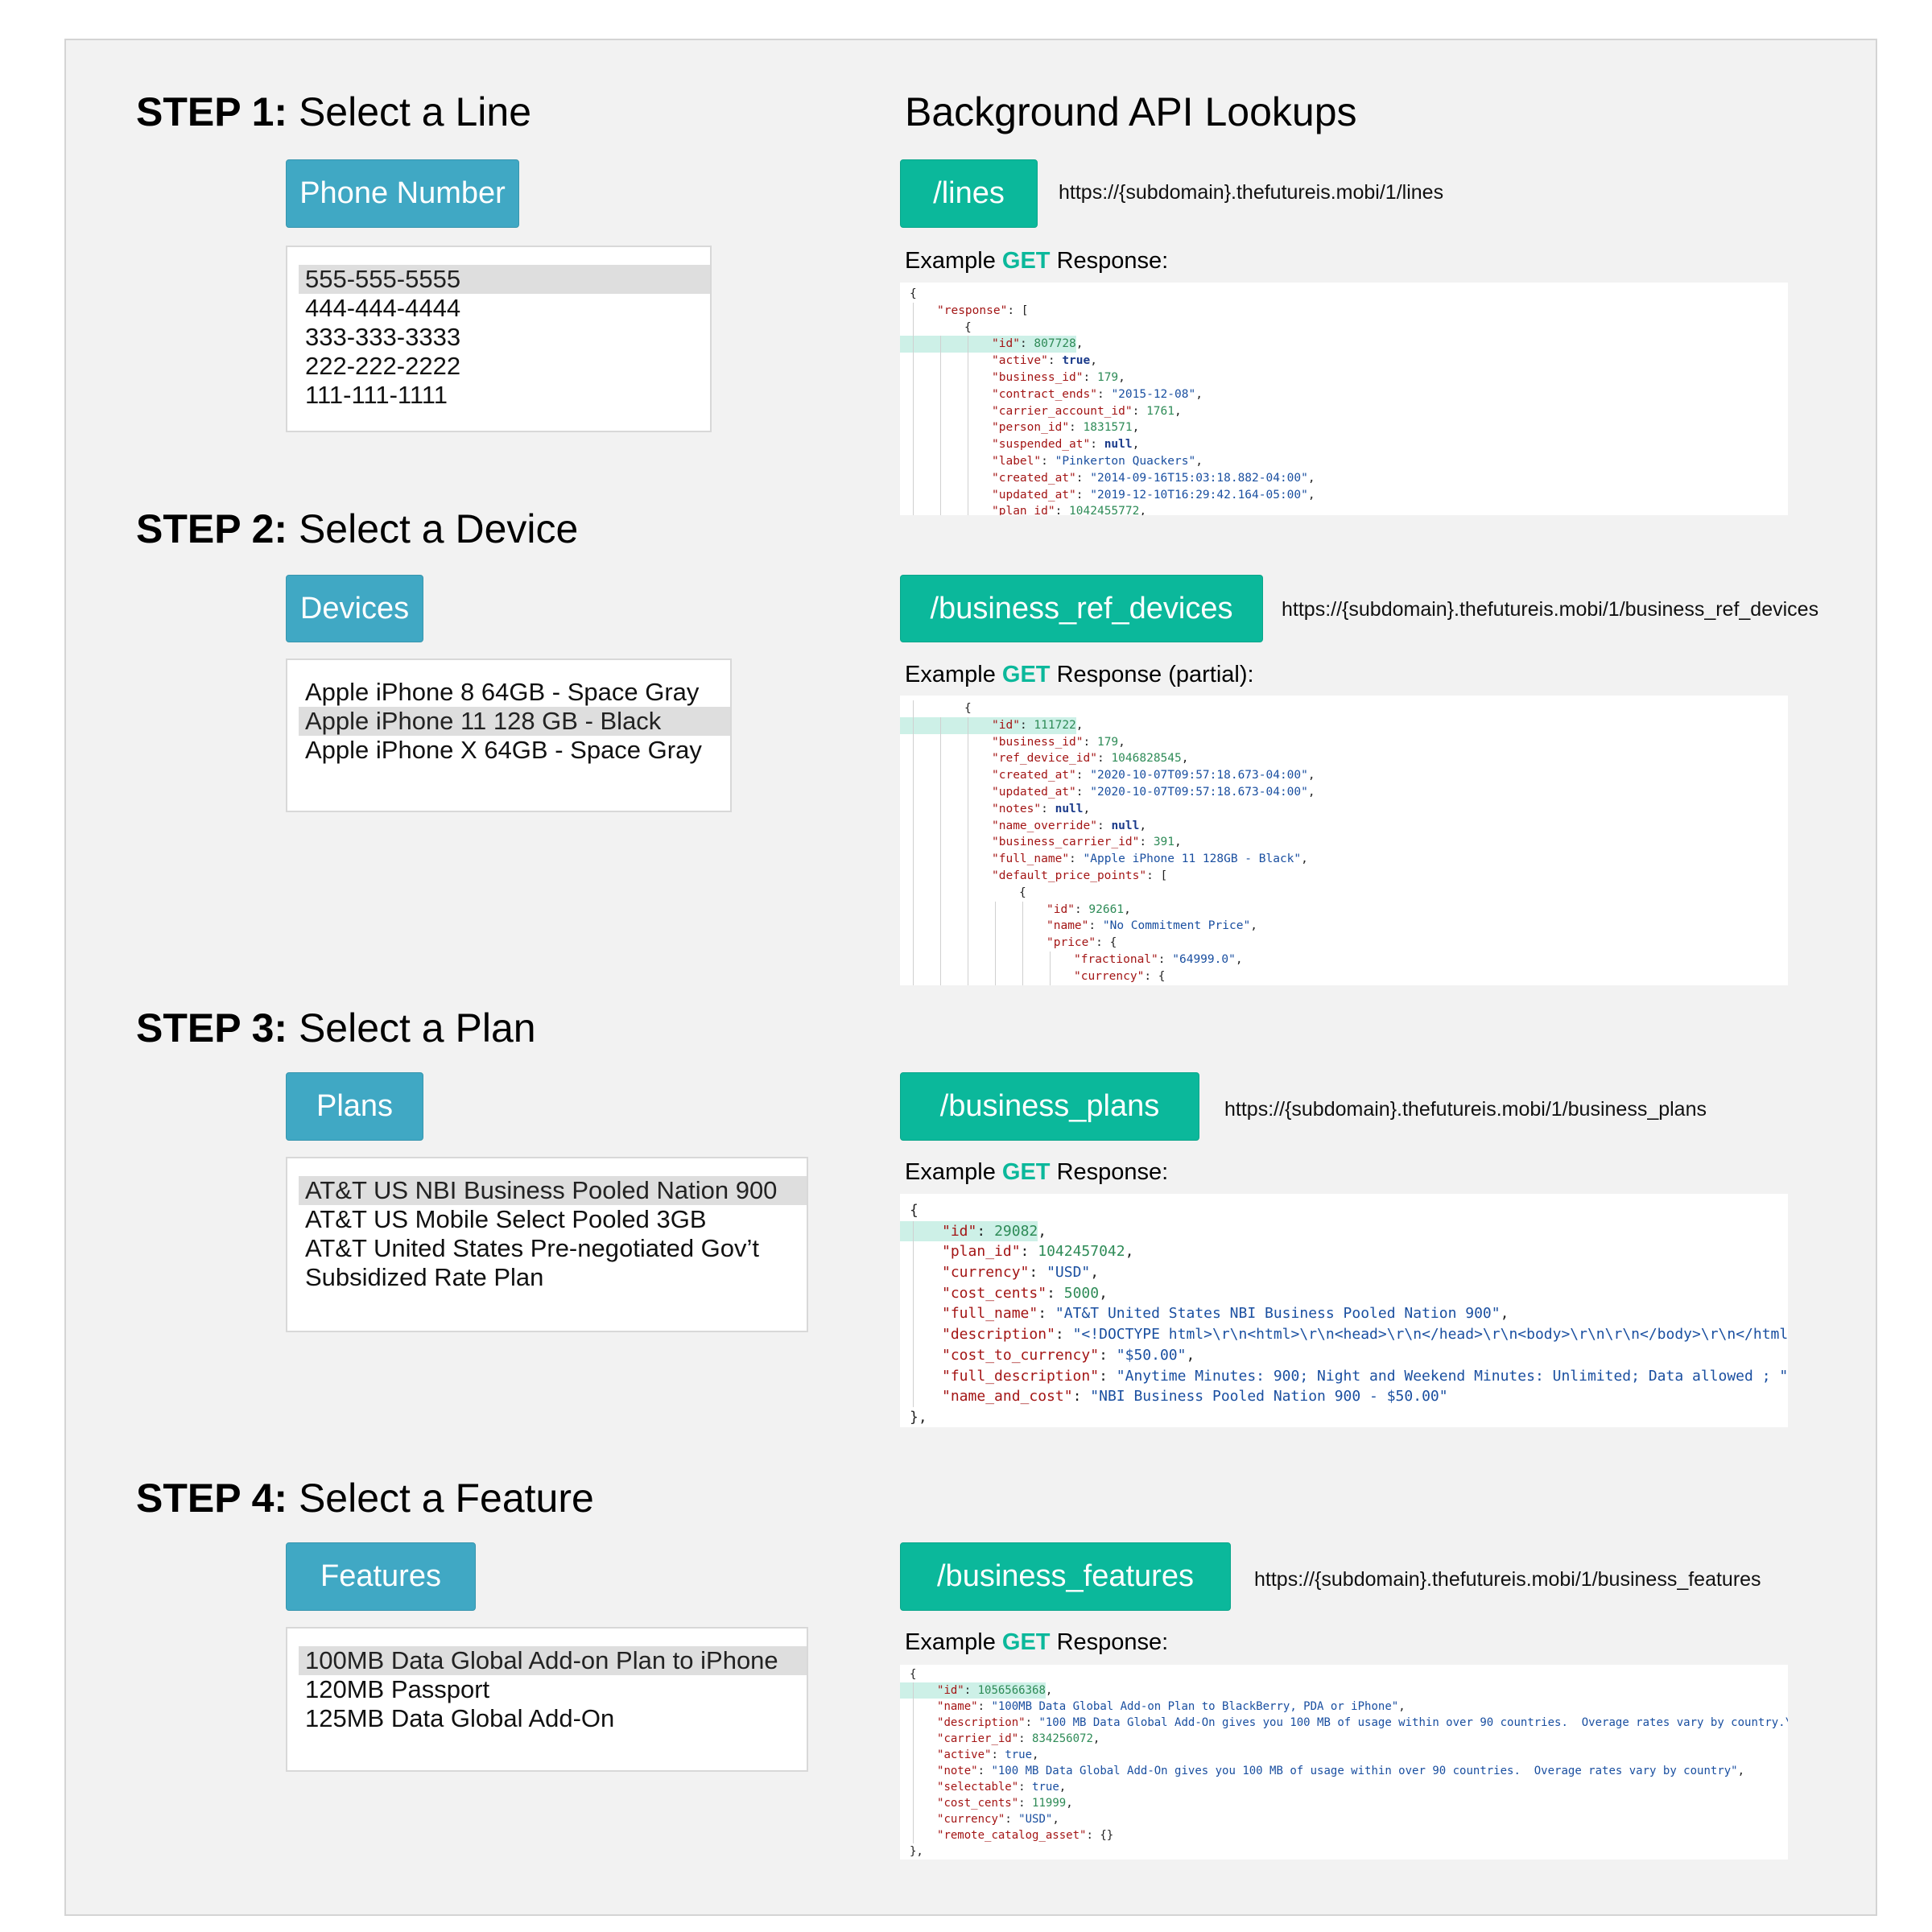 The width and height of the screenshot is (1932, 1932). Describe the element at coordinates (1069, 875) in the screenshot. I see `json-key-name: default_price_points` at that location.